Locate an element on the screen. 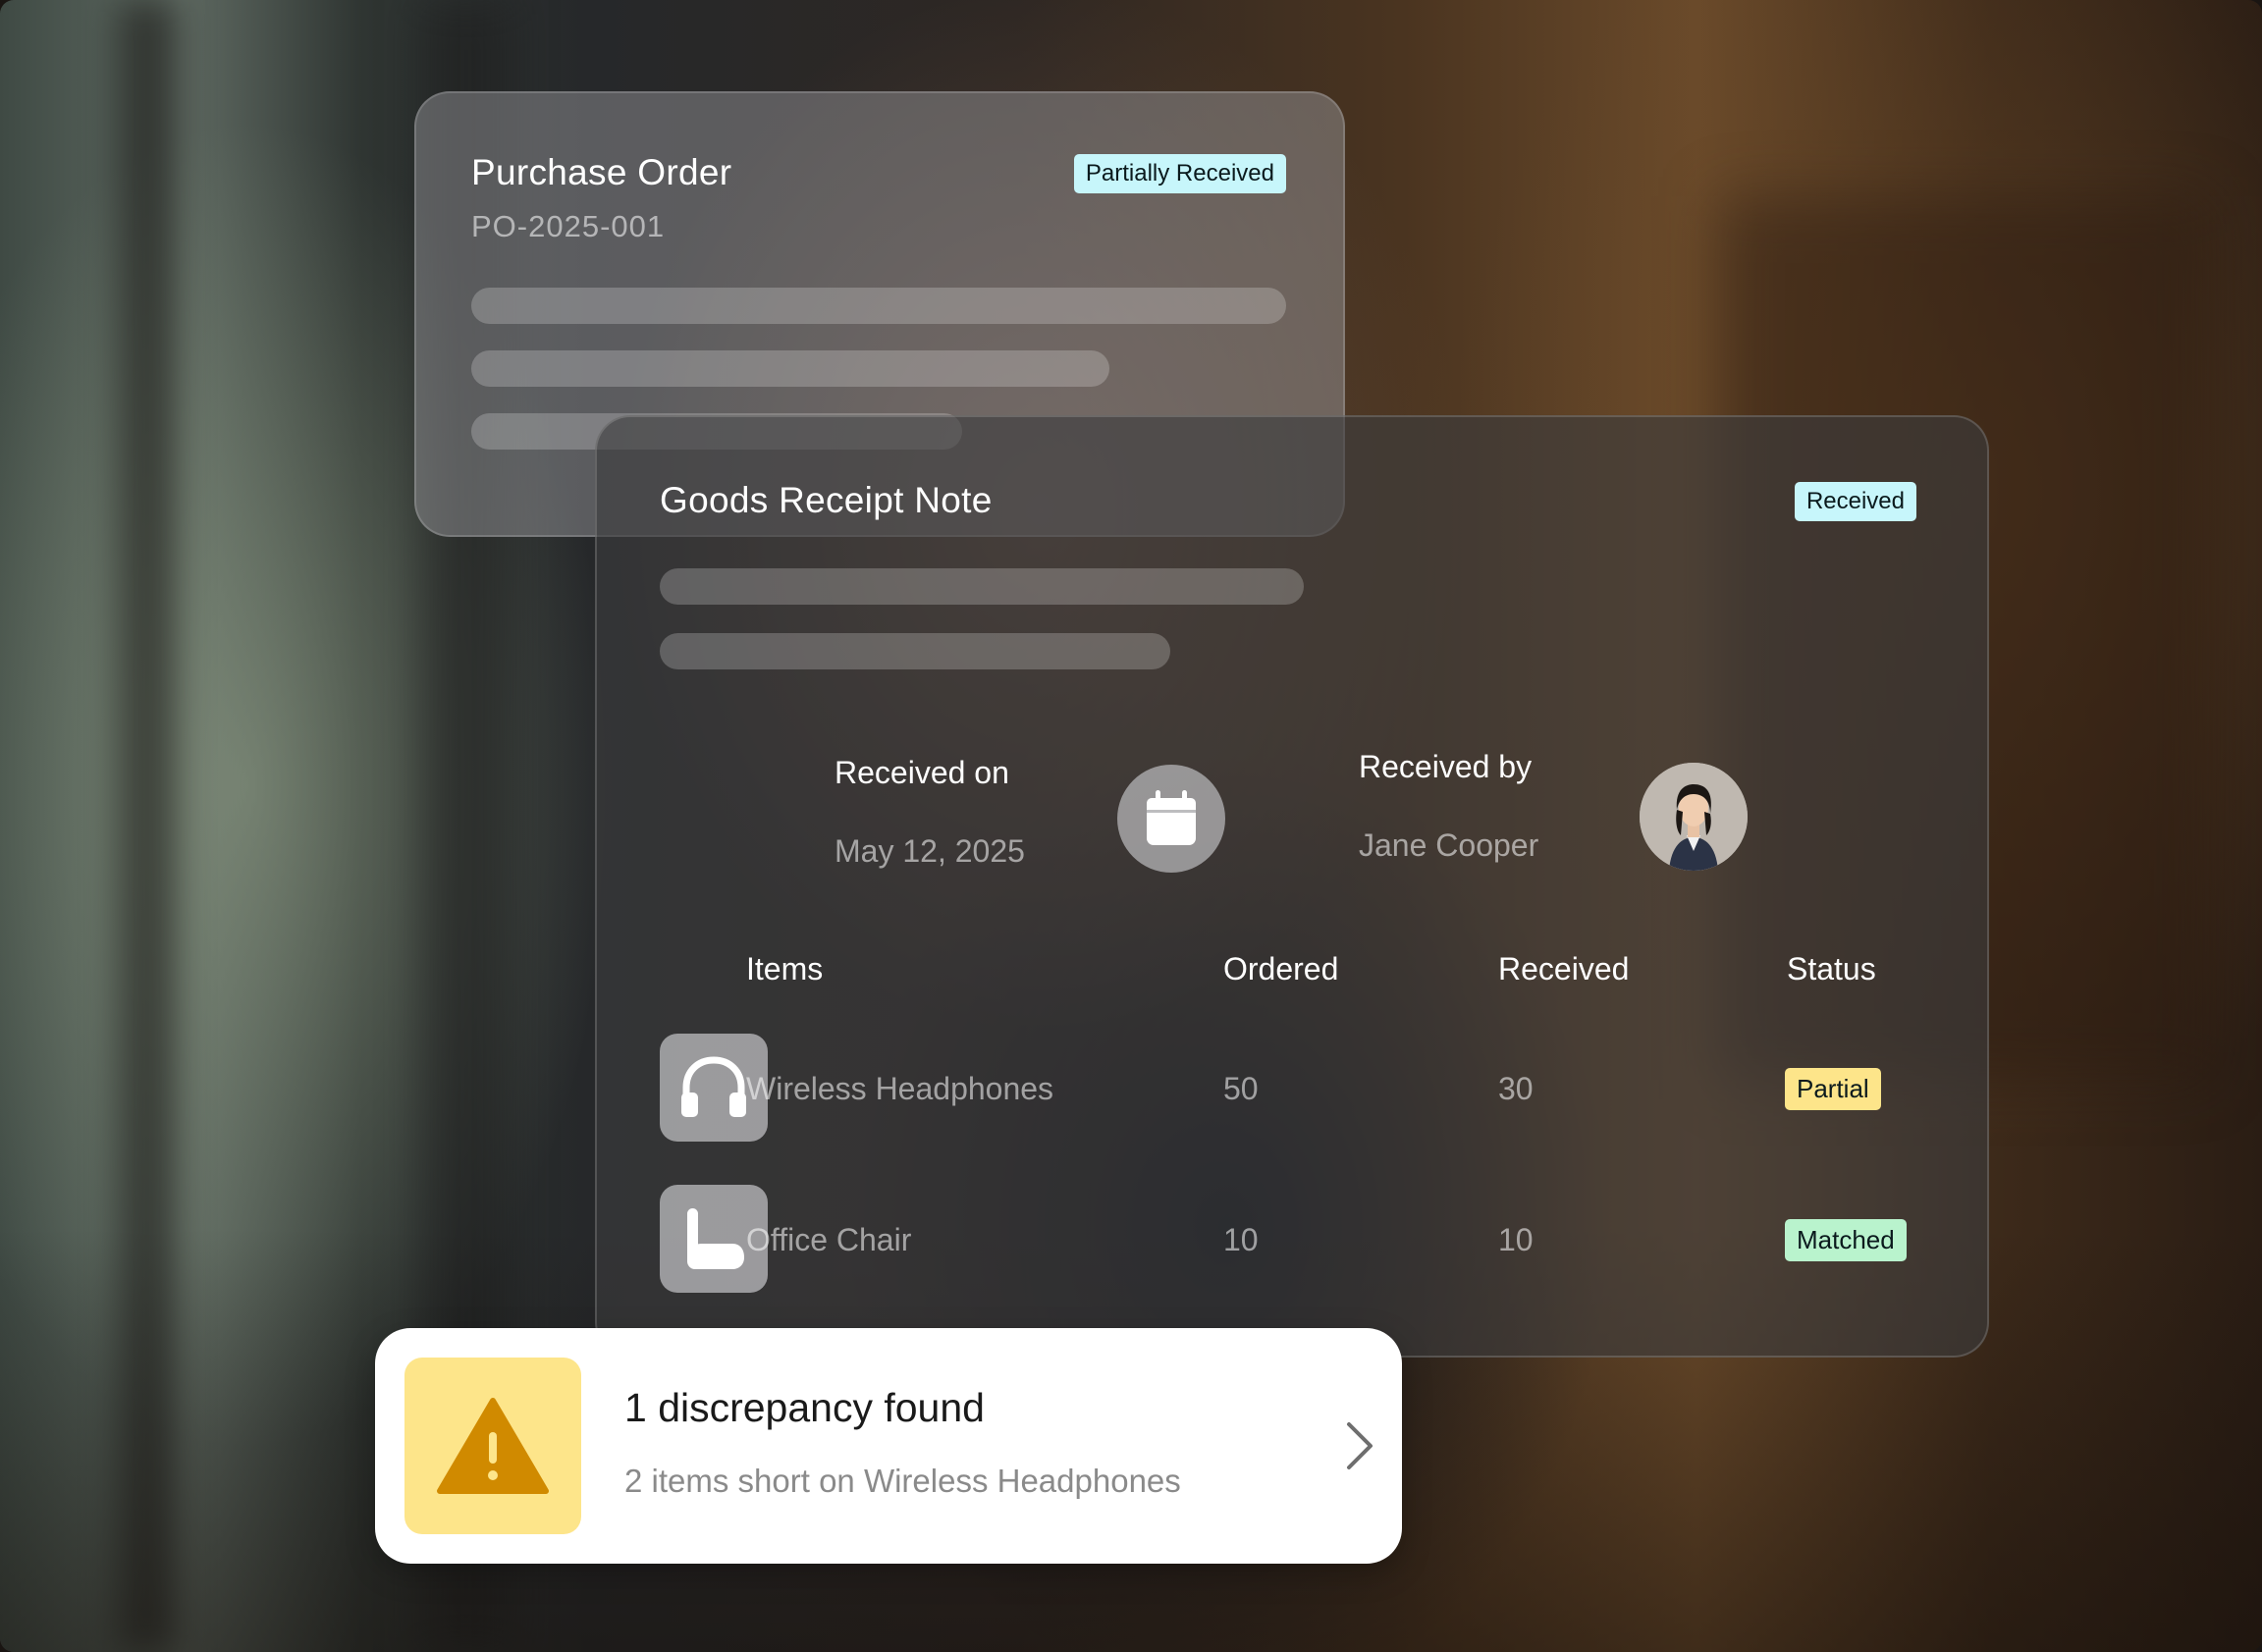 This screenshot has height=1652, width=2262. alert-icon-container is located at coordinates (492, 1446).